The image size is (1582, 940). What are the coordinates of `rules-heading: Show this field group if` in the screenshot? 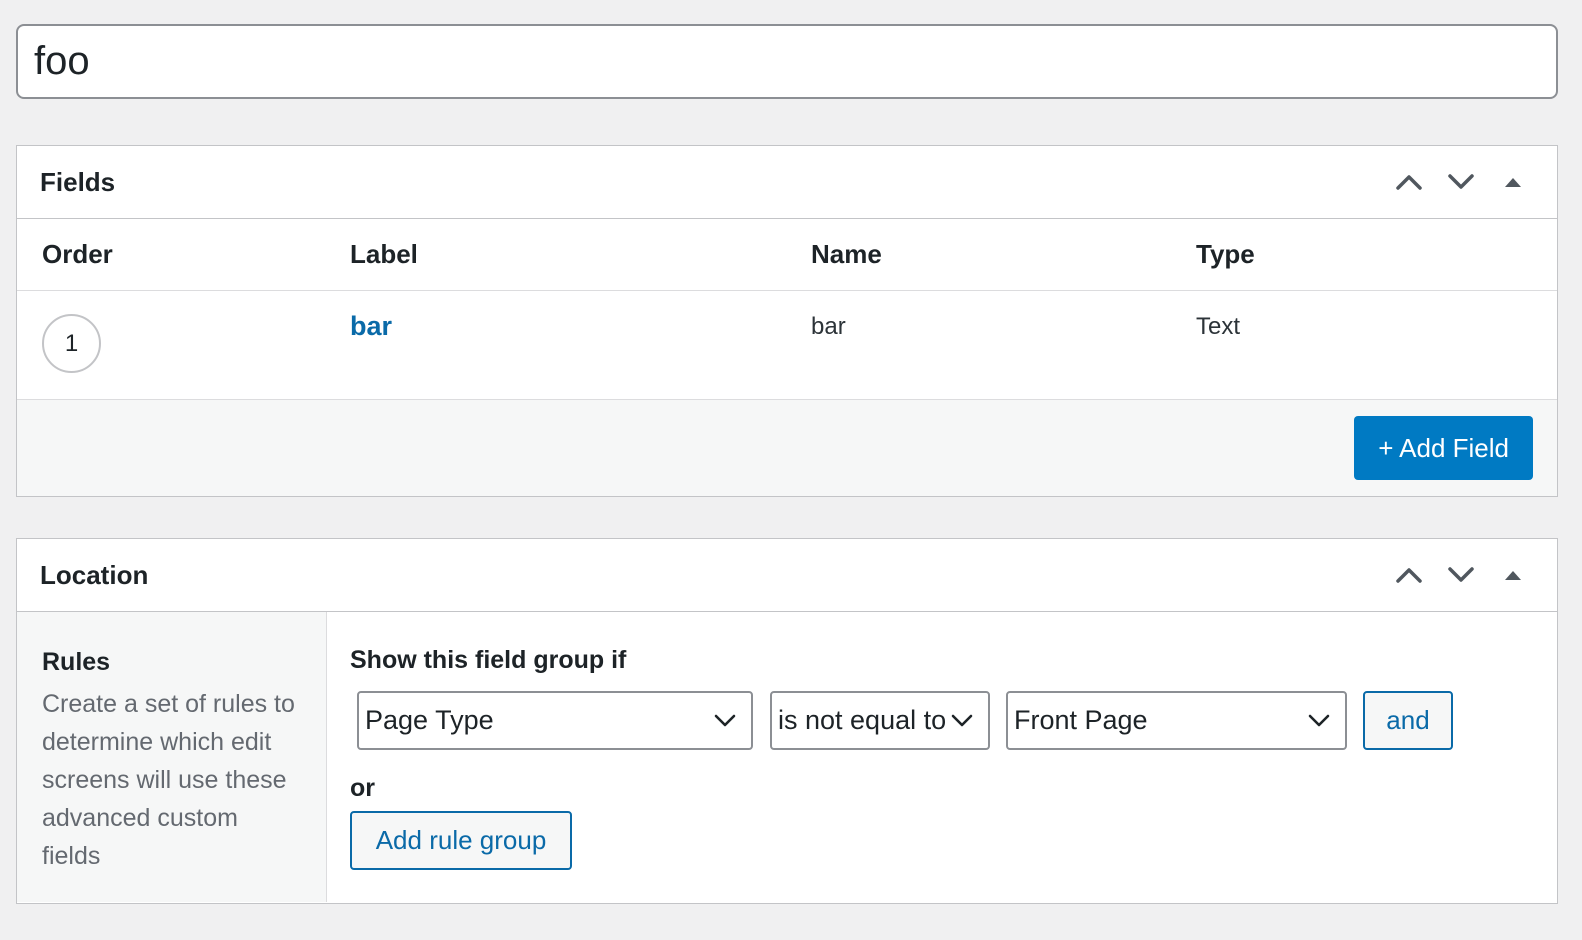 It's located at (488, 660).